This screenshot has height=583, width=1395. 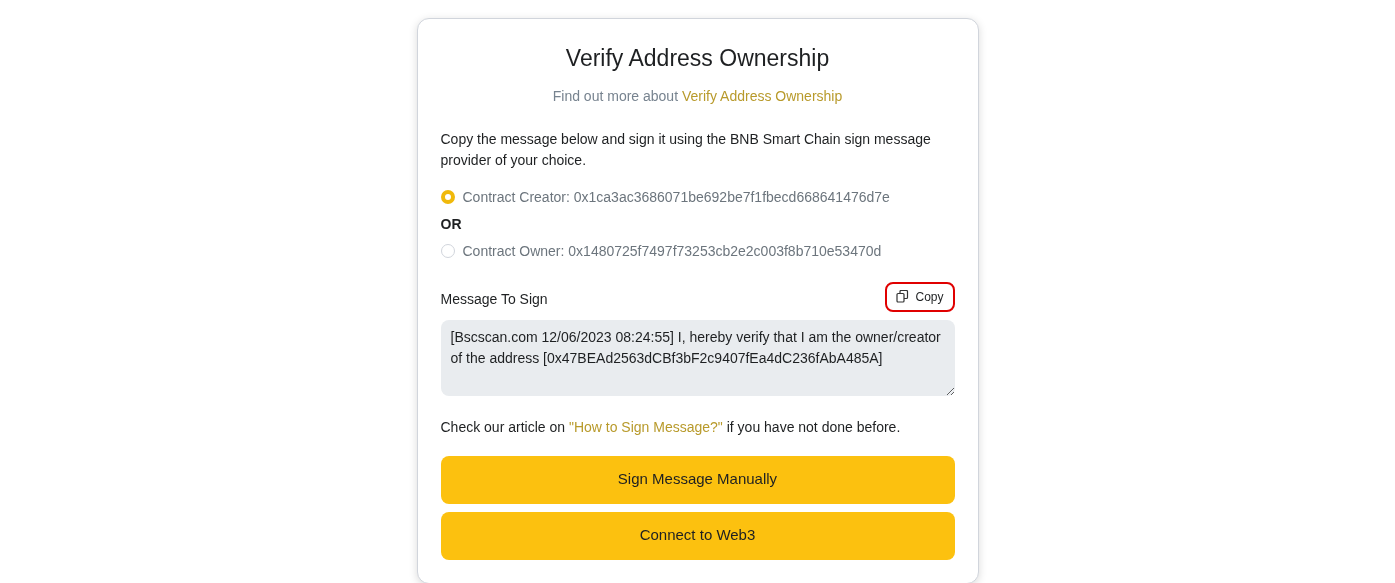 I want to click on or-separator: OR, so click(x=451, y=224).